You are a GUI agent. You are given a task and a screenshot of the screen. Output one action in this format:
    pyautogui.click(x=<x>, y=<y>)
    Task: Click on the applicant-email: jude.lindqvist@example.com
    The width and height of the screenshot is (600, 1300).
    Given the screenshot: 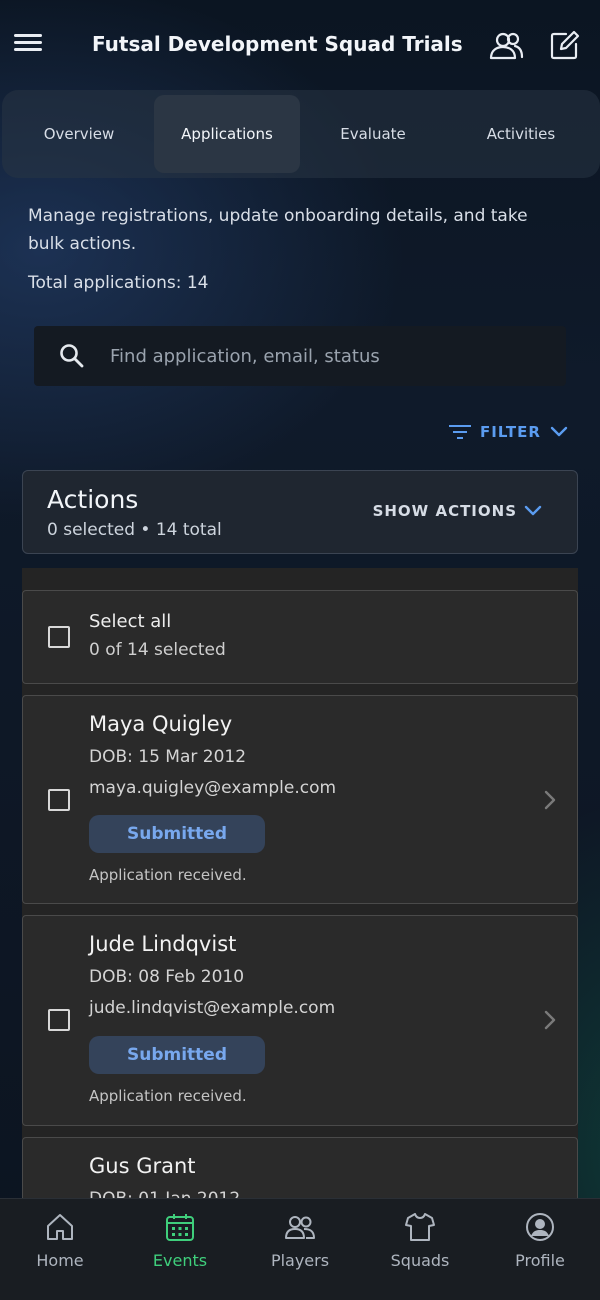 What is the action you would take?
    pyautogui.click(x=212, y=1008)
    